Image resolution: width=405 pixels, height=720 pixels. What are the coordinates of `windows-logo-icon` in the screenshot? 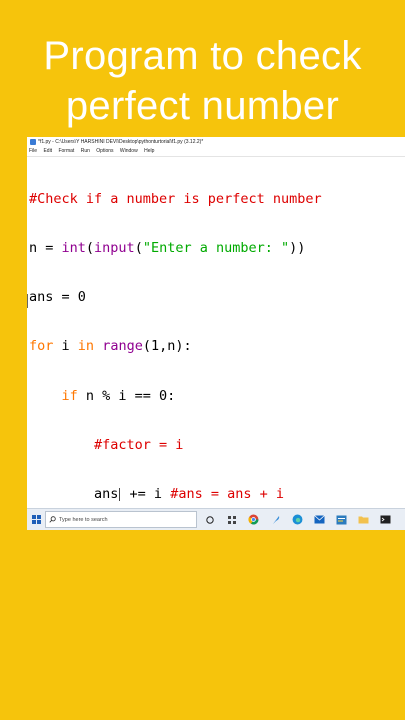 It's located at (36, 519).